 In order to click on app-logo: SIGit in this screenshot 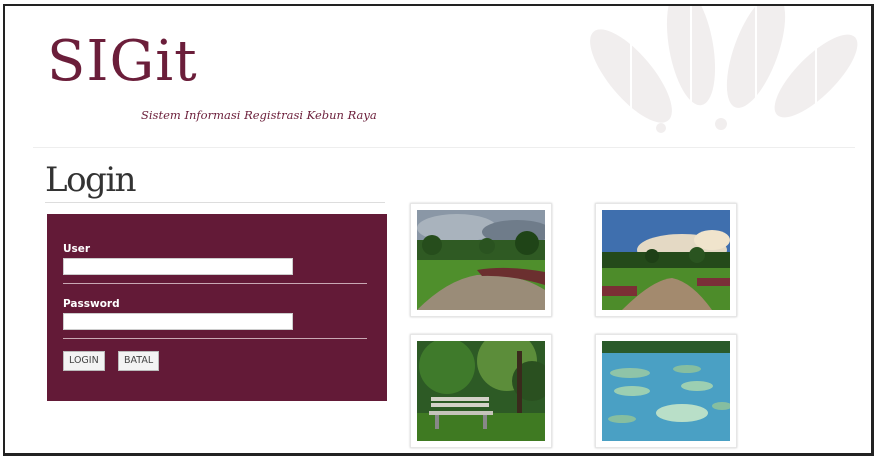, I will do `click(122, 61)`.